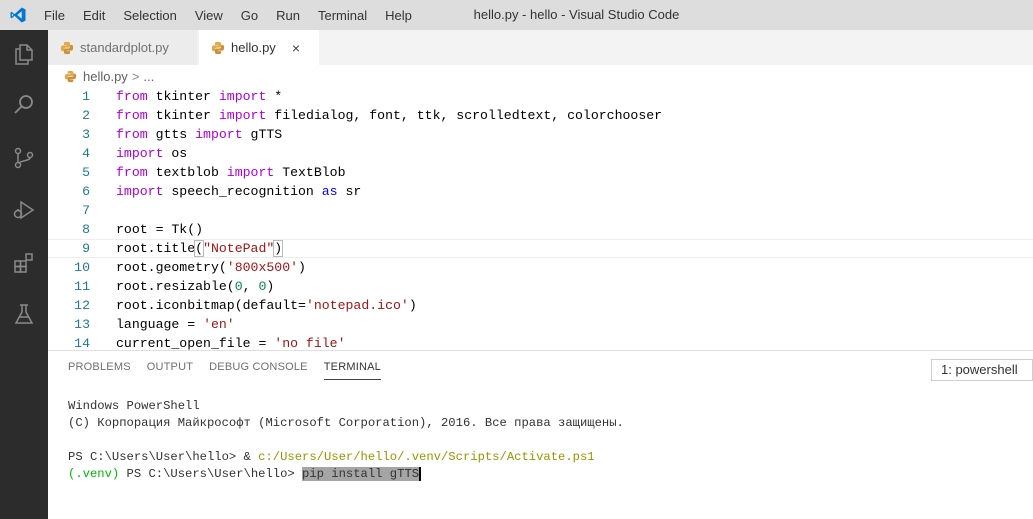 Image resolution: width=1033 pixels, height=519 pixels. Describe the element at coordinates (151, 153) in the screenshot. I see `code-text: import os` at that location.